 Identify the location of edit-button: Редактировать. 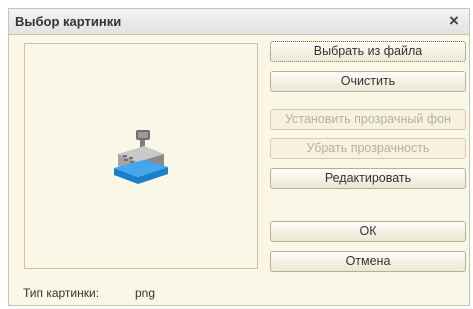
(368, 178).